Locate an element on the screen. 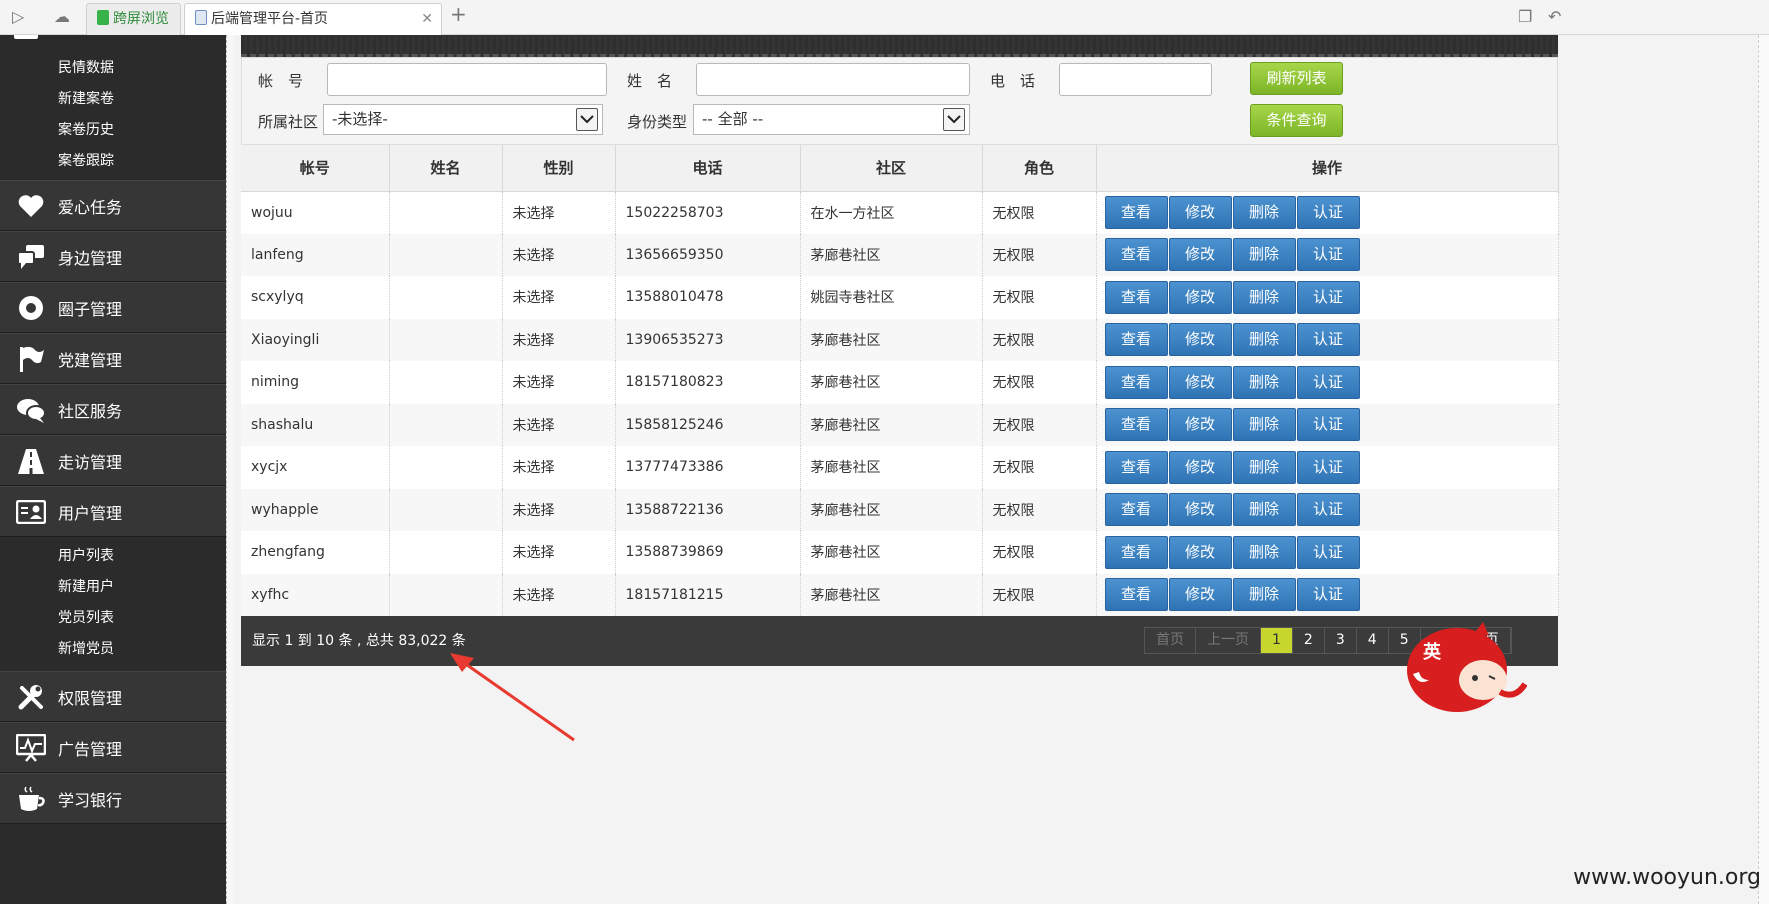 The width and height of the screenshot is (1769, 904). refresh-list-button: 刷新列表 is located at coordinates (1296, 78).